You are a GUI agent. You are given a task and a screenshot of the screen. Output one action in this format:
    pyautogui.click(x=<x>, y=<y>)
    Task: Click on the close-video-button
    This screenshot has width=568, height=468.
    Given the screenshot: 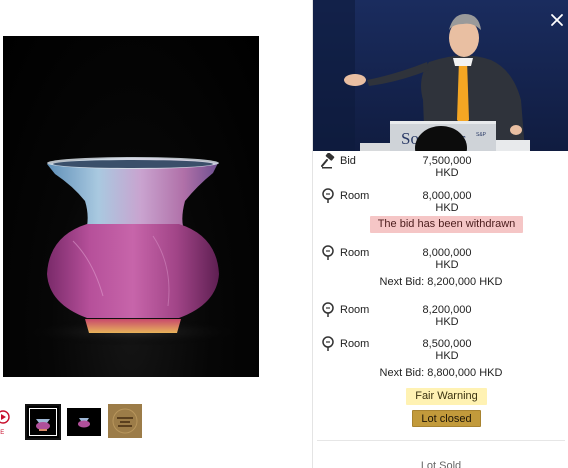 What is the action you would take?
    pyautogui.click(x=557, y=20)
    